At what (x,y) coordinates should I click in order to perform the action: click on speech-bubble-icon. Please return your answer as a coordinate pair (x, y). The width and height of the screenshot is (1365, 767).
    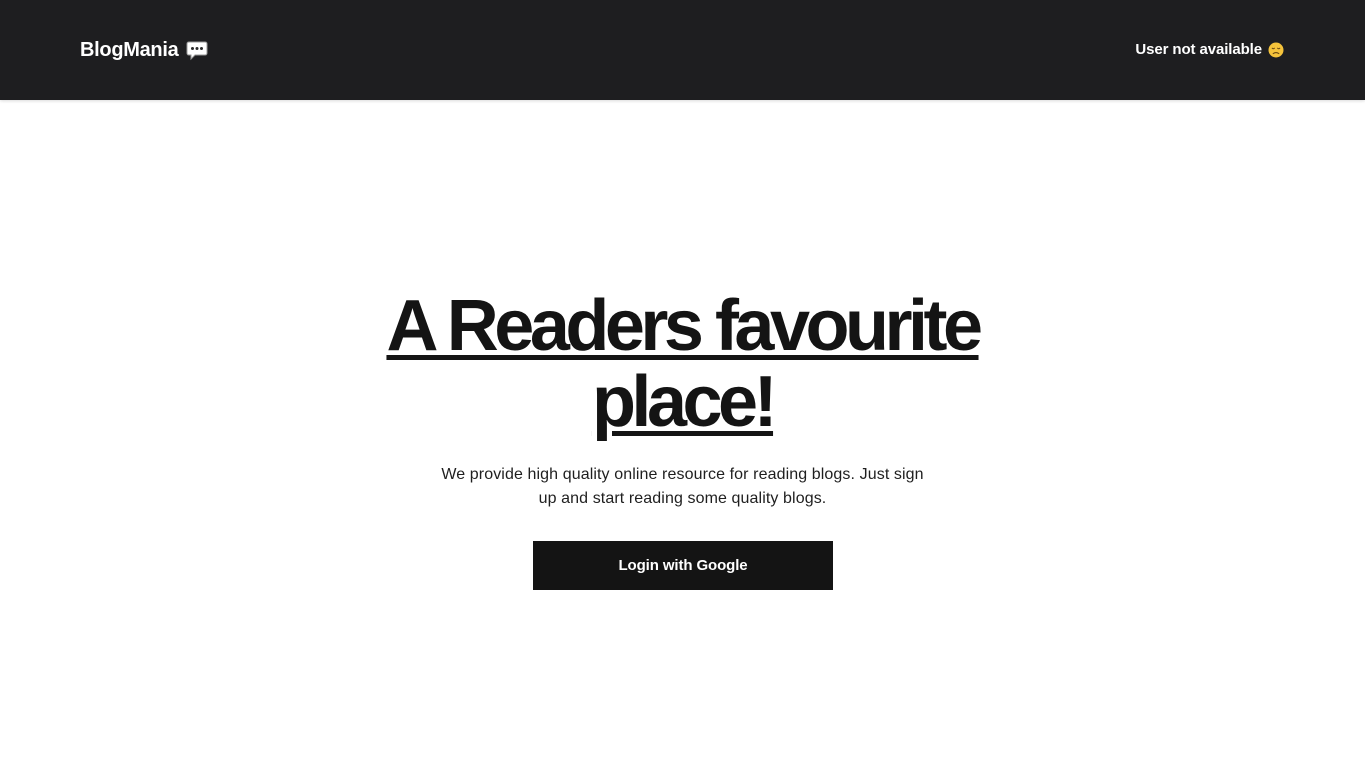
    Looking at the image, I should click on (197, 50).